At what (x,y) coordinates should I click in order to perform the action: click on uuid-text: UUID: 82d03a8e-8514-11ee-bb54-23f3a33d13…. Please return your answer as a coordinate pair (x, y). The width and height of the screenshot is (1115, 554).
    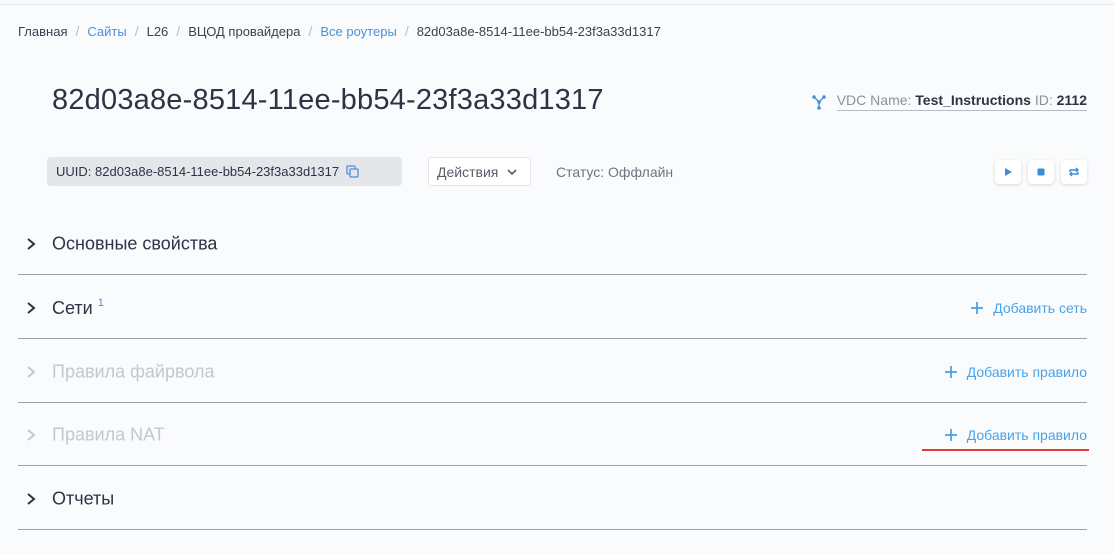
    Looking at the image, I should click on (198, 171).